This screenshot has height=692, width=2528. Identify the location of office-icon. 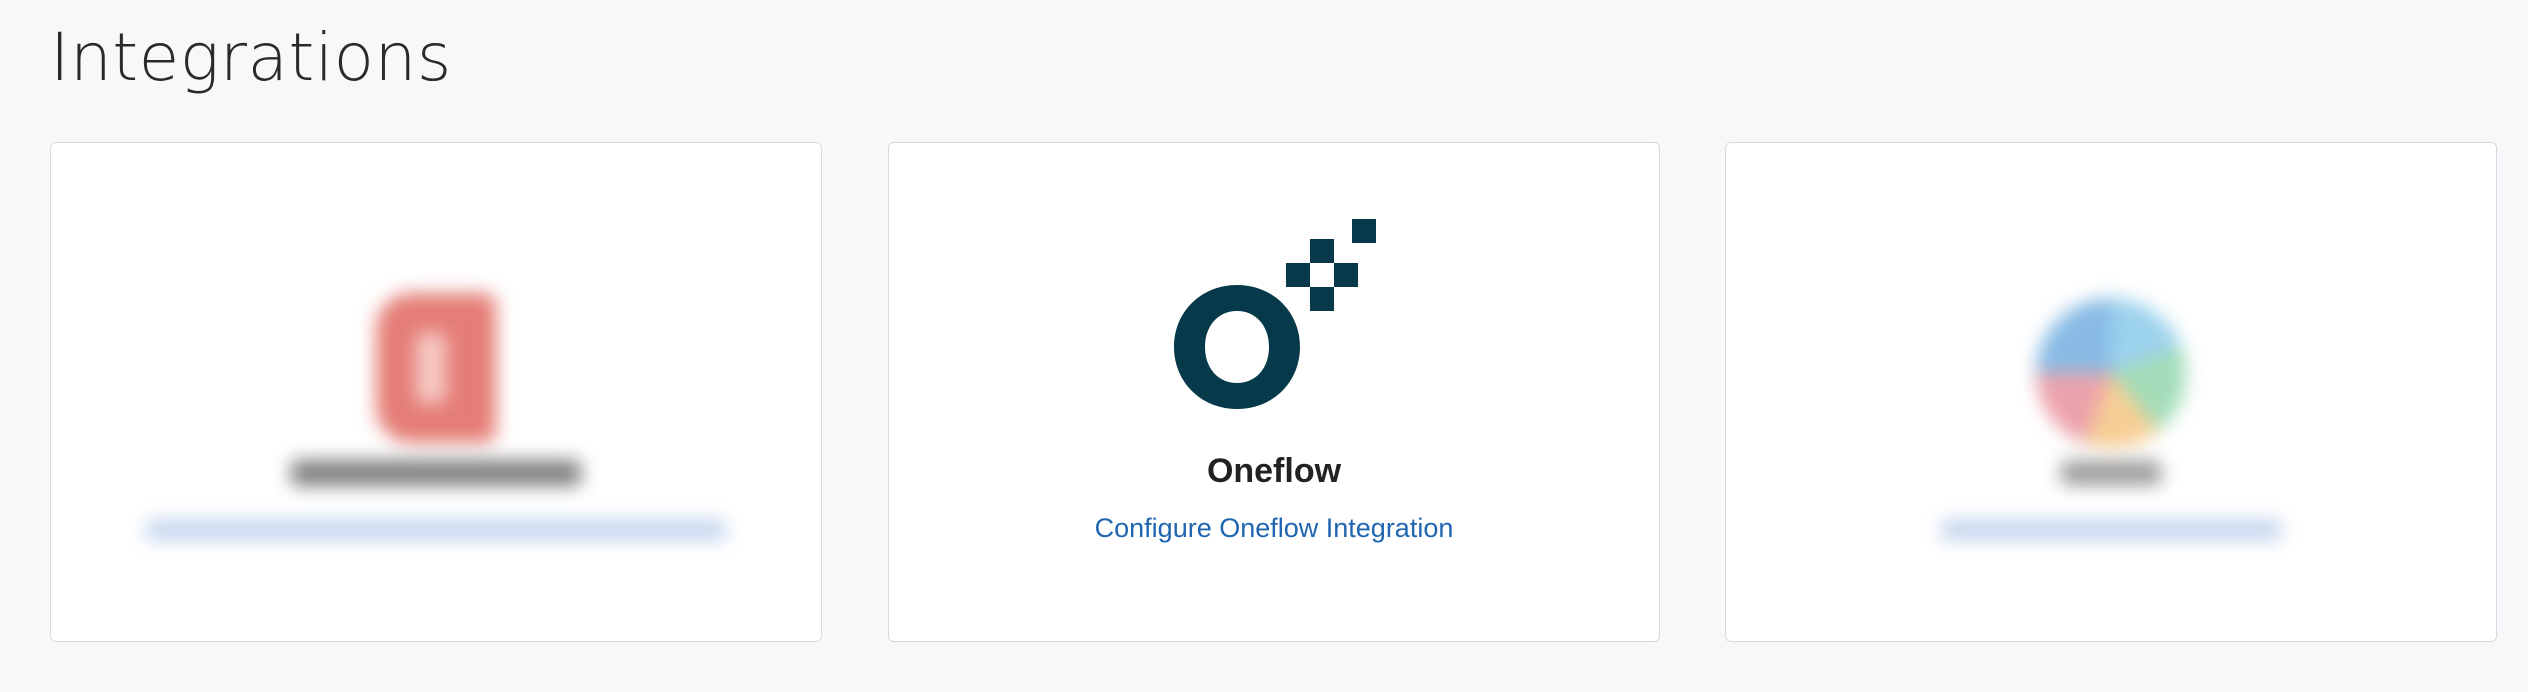
(436, 368).